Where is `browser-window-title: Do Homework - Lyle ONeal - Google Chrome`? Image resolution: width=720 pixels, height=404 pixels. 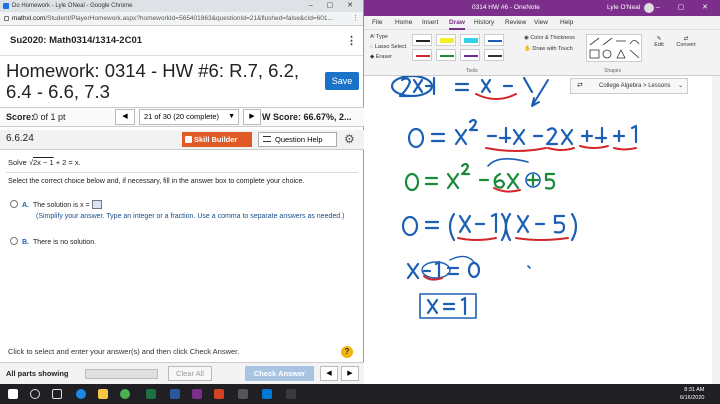
browser-window-title: Do Homework - Lyle ONeal - Google Chrome is located at coordinates (72, 6).